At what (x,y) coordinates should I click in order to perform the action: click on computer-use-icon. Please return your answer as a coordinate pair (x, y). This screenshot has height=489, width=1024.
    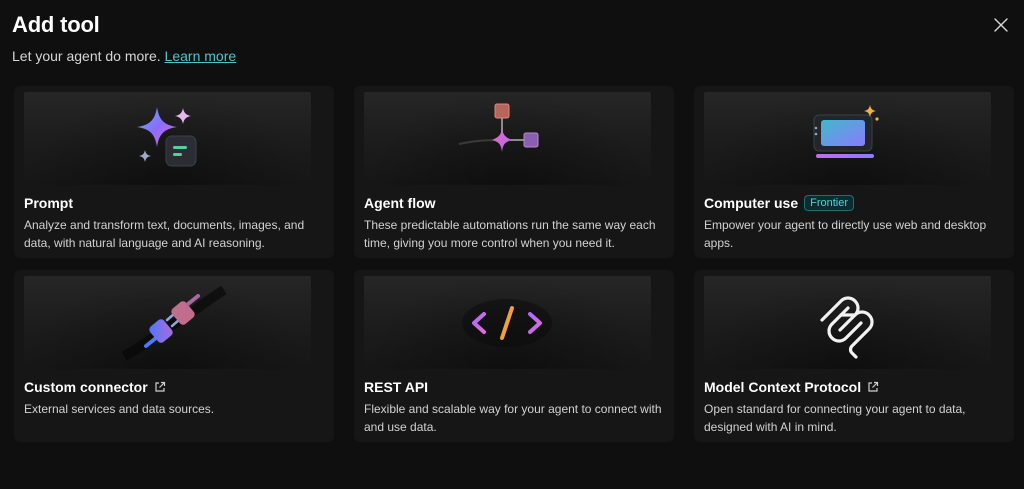
    Looking at the image, I should click on (846, 131).